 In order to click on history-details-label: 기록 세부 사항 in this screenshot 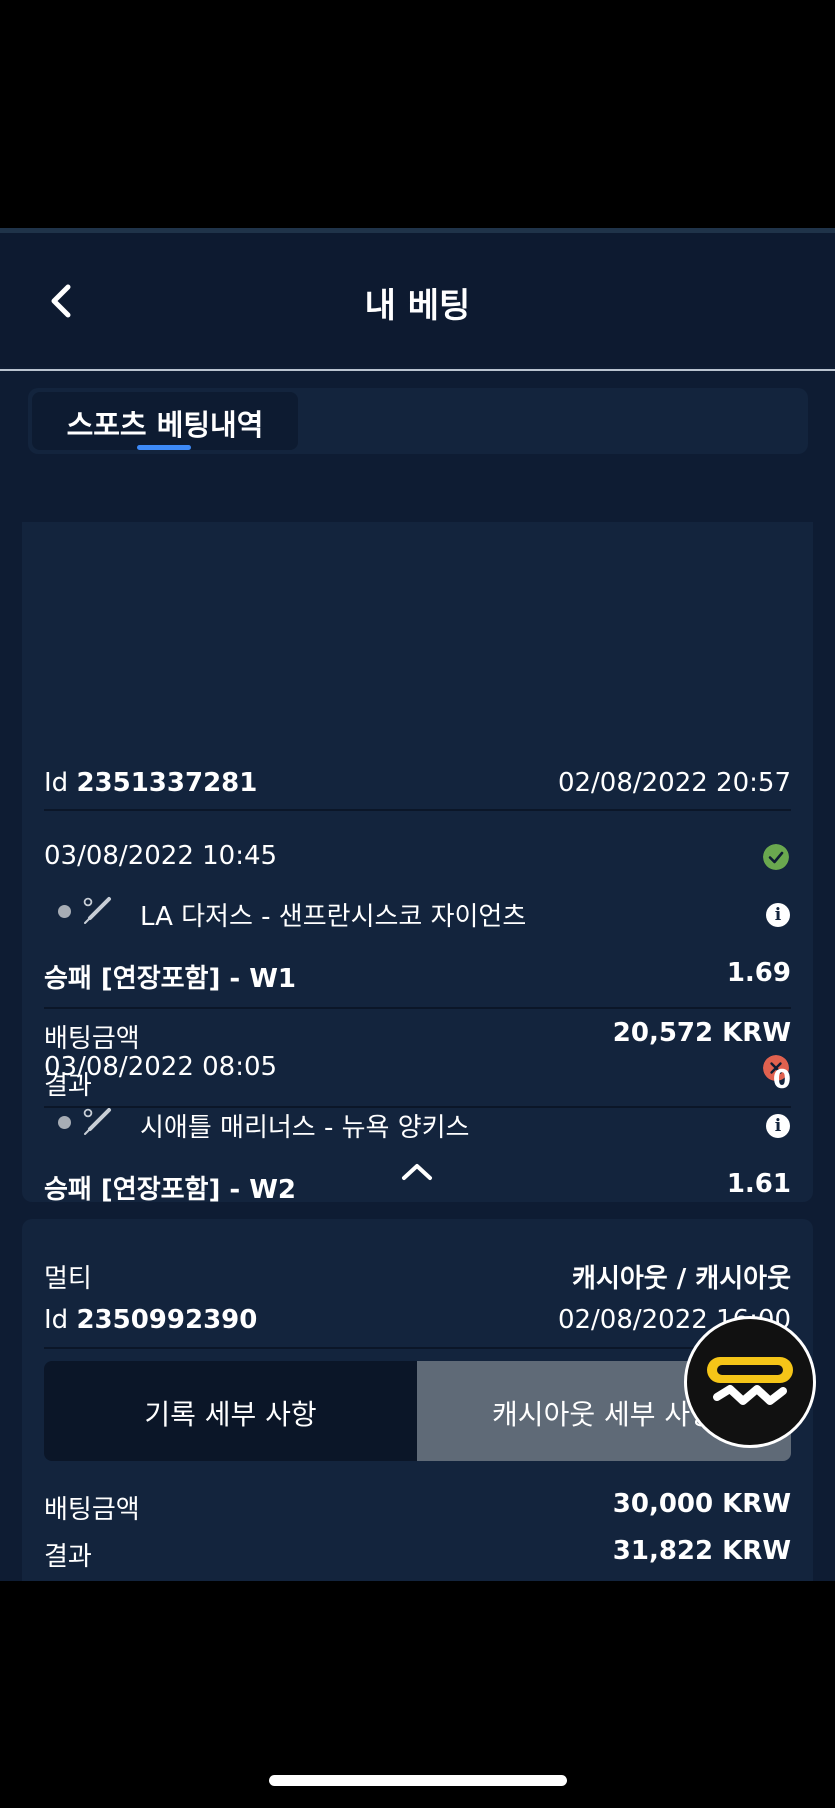, I will do `click(230, 1414)`.